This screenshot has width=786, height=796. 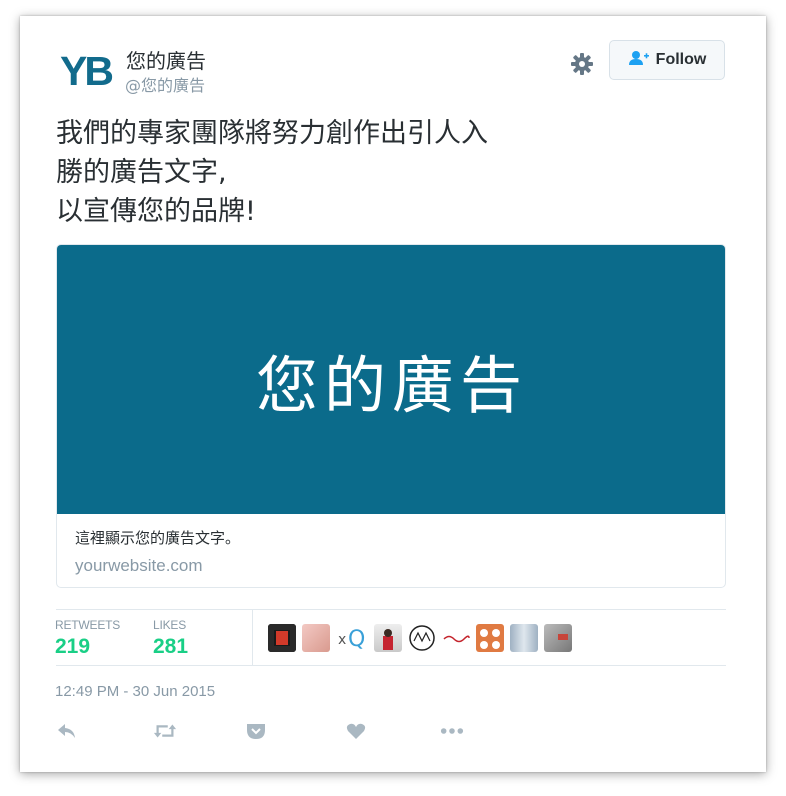 I want to click on tweet-timestamp: 12:49 PM - 30 Jun 2015, so click(x=135, y=691).